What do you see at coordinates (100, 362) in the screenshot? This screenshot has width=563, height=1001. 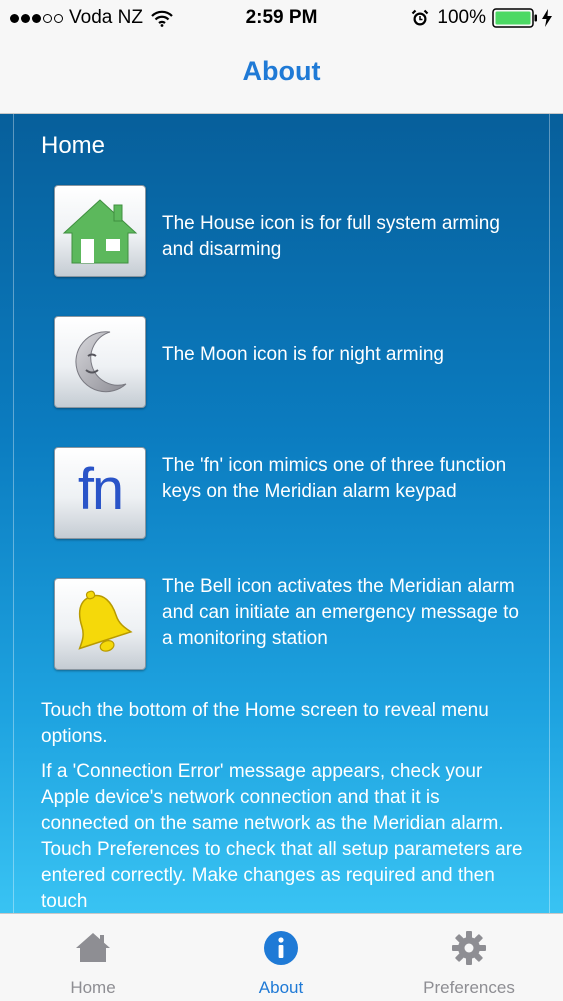 I see `moon-icon` at bounding box center [100, 362].